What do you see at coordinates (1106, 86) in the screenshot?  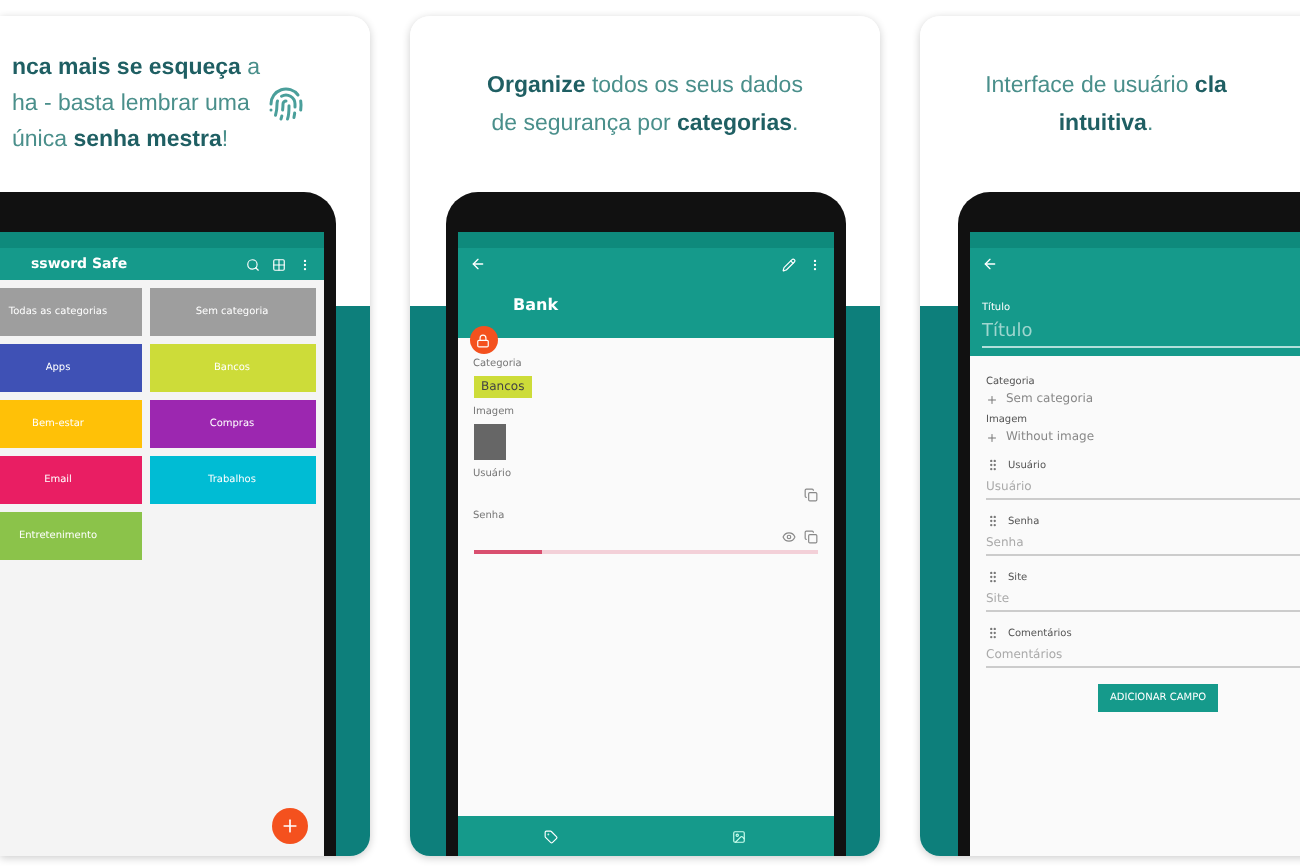 I see `headline-text: Interface de usuário cla` at bounding box center [1106, 86].